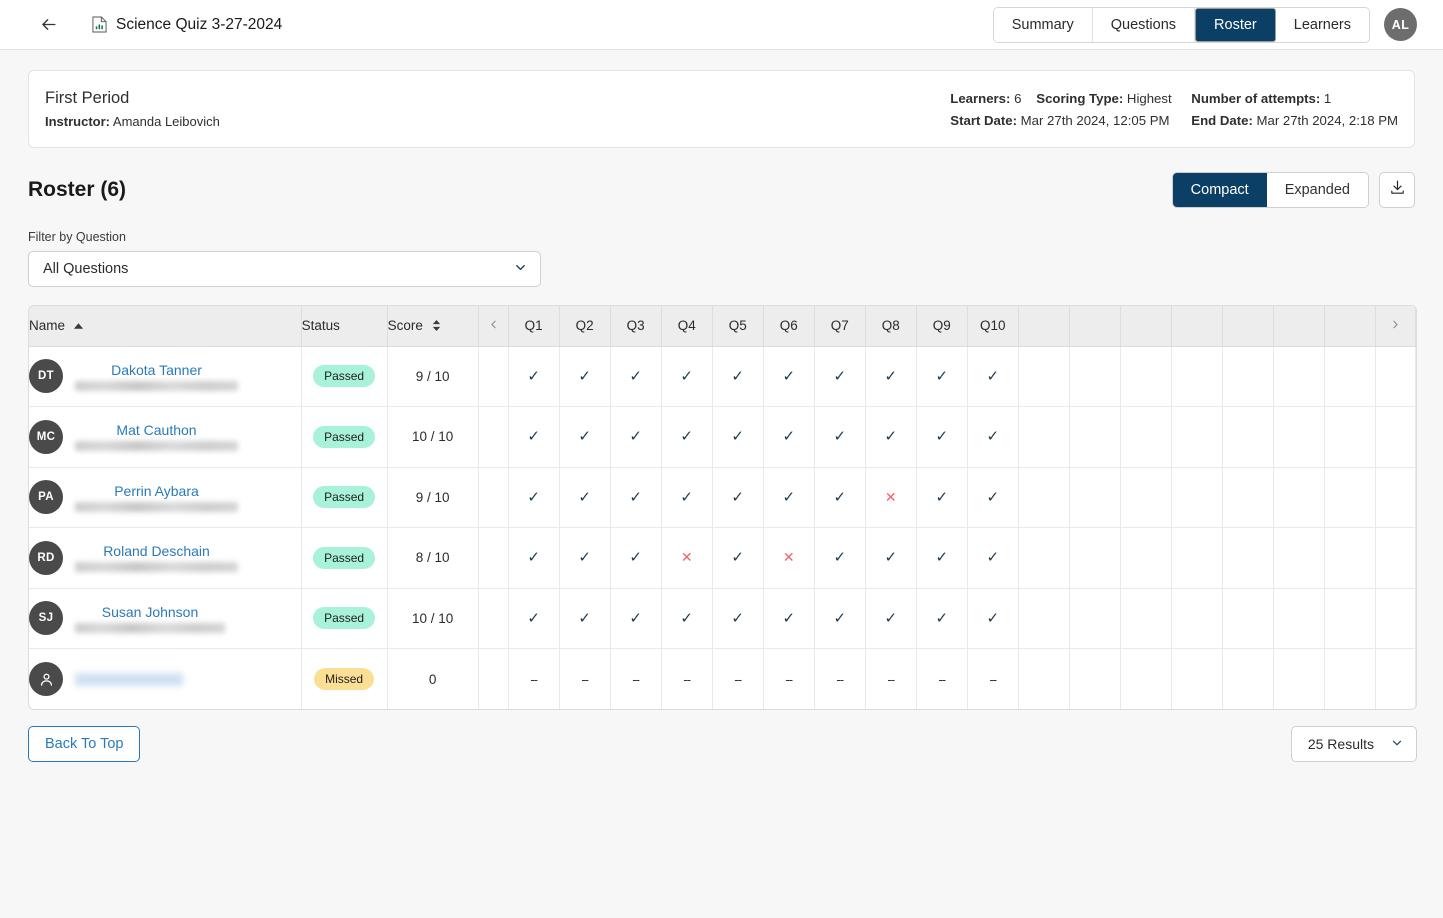  Describe the element at coordinates (433, 618) in the screenshot. I see `cell-score: 10 / 10` at that location.